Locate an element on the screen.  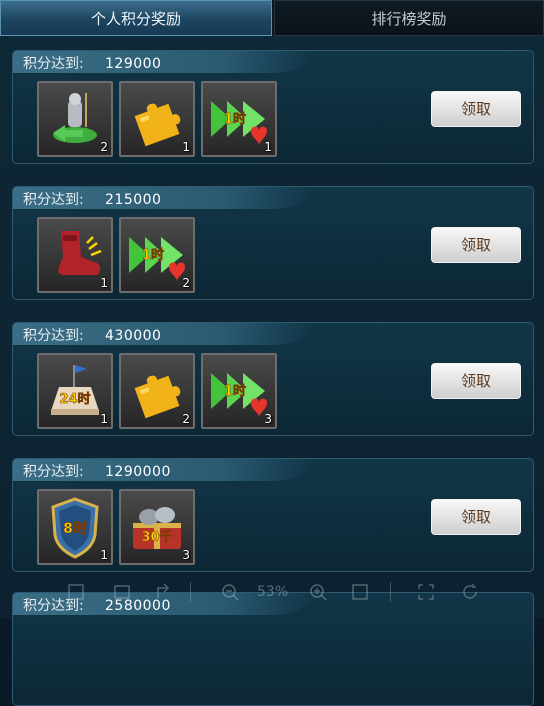
camp-24h-icon: 24时 is located at coordinates (75, 390).